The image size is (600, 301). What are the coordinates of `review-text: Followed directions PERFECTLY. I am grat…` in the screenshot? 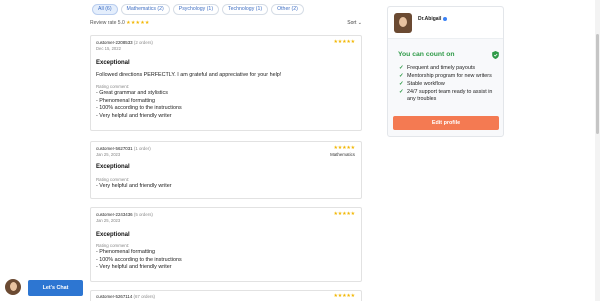 It's located at (189, 75).